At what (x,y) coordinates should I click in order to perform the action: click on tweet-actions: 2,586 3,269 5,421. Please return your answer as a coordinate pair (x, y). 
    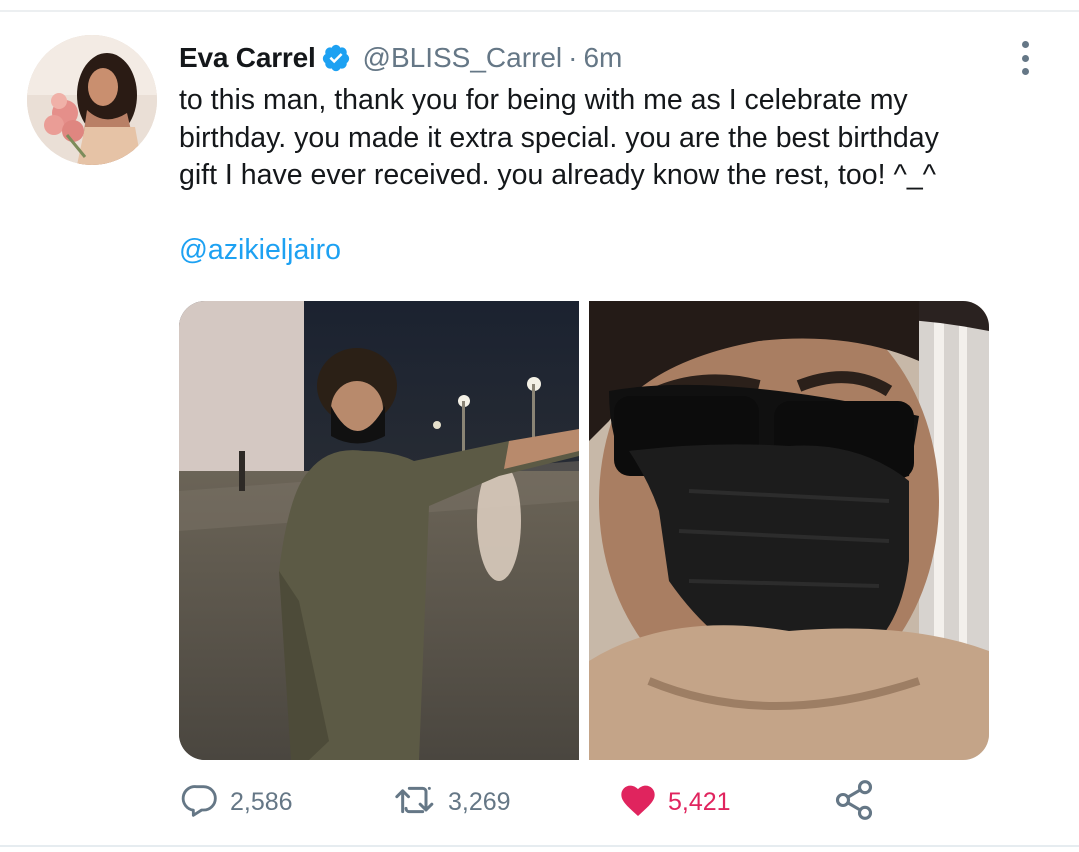
    Looking at the image, I should click on (620, 802).